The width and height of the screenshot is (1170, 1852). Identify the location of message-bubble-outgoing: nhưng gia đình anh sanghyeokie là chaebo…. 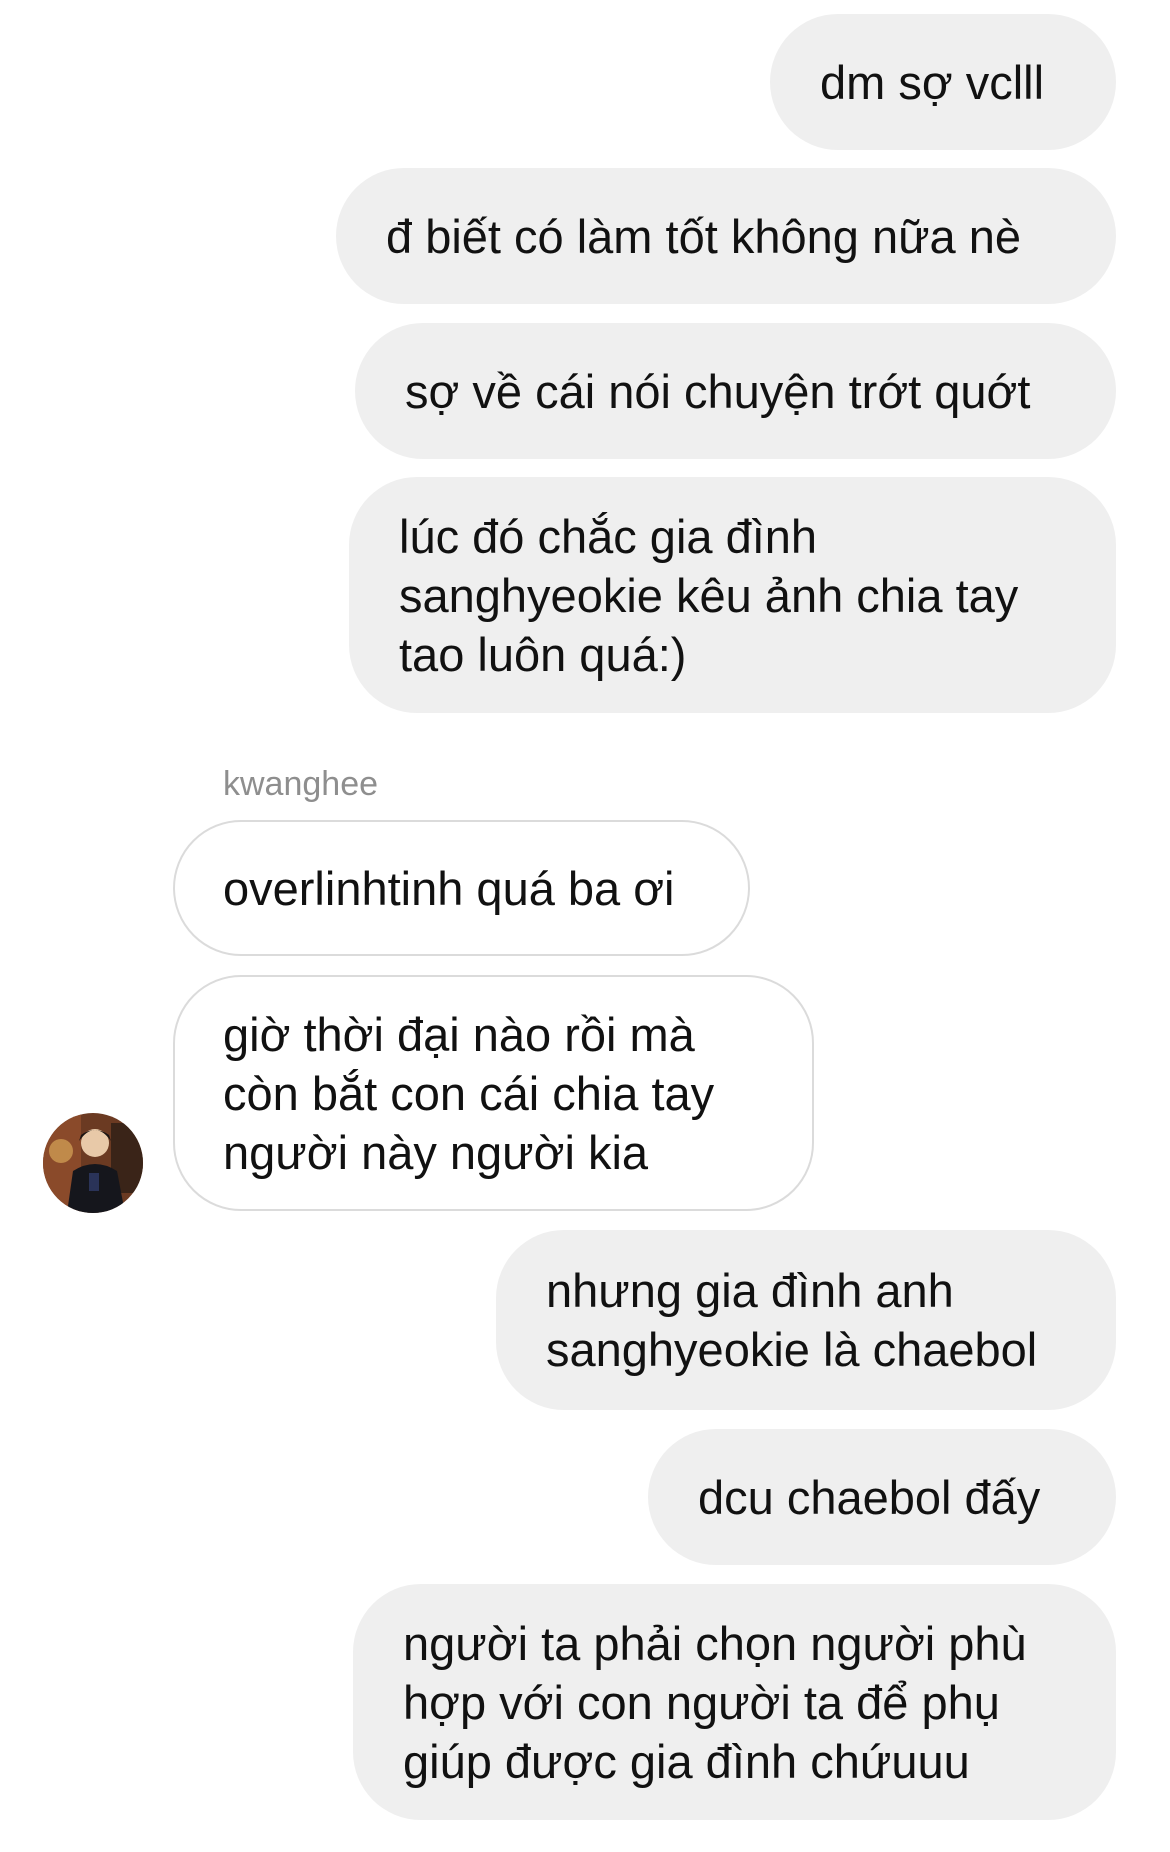
(806, 1320).